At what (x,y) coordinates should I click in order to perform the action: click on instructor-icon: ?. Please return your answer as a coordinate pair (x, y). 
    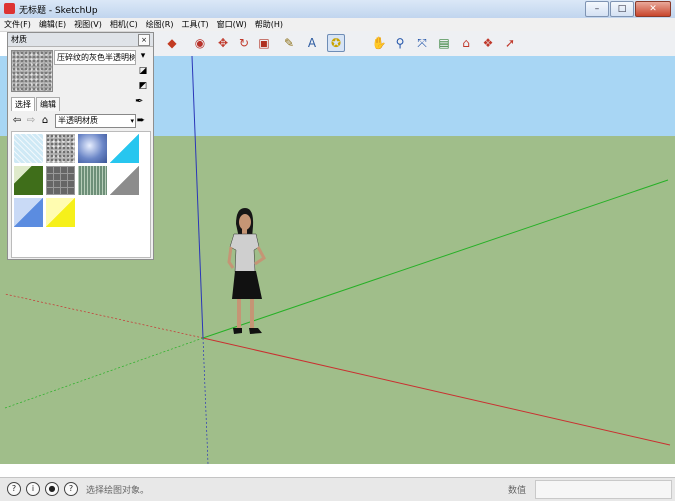
    Looking at the image, I should click on (71, 489).